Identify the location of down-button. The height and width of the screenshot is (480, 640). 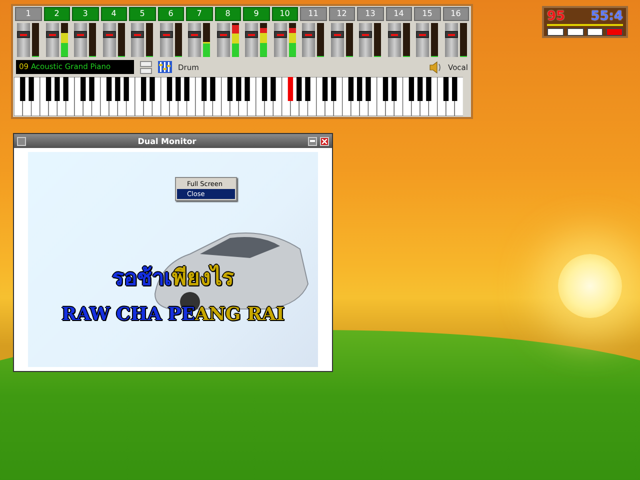
(146, 71).